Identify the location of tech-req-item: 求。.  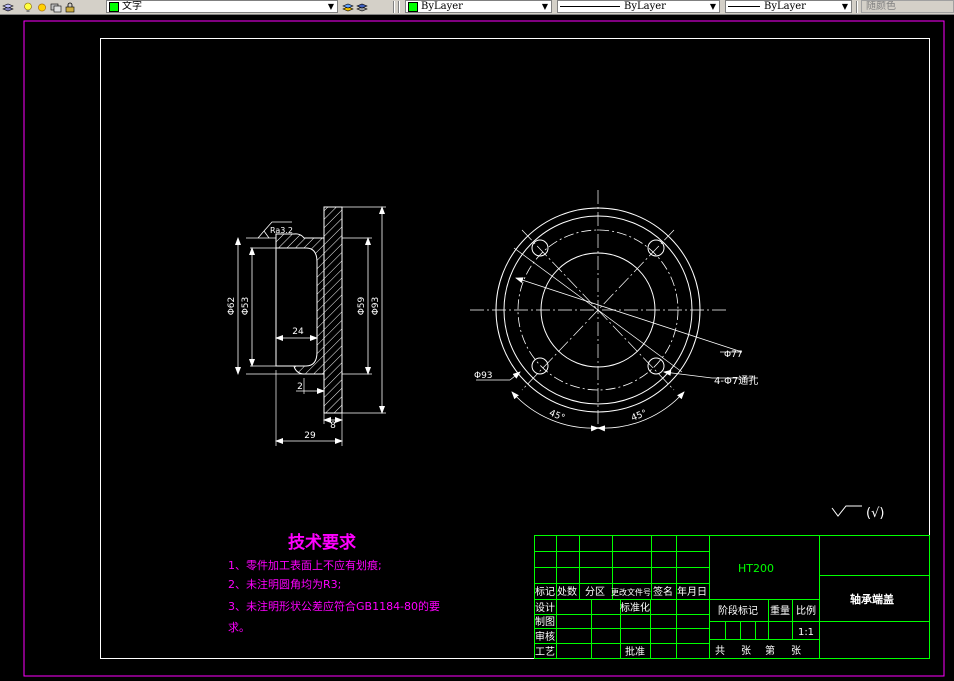
(239, 627).